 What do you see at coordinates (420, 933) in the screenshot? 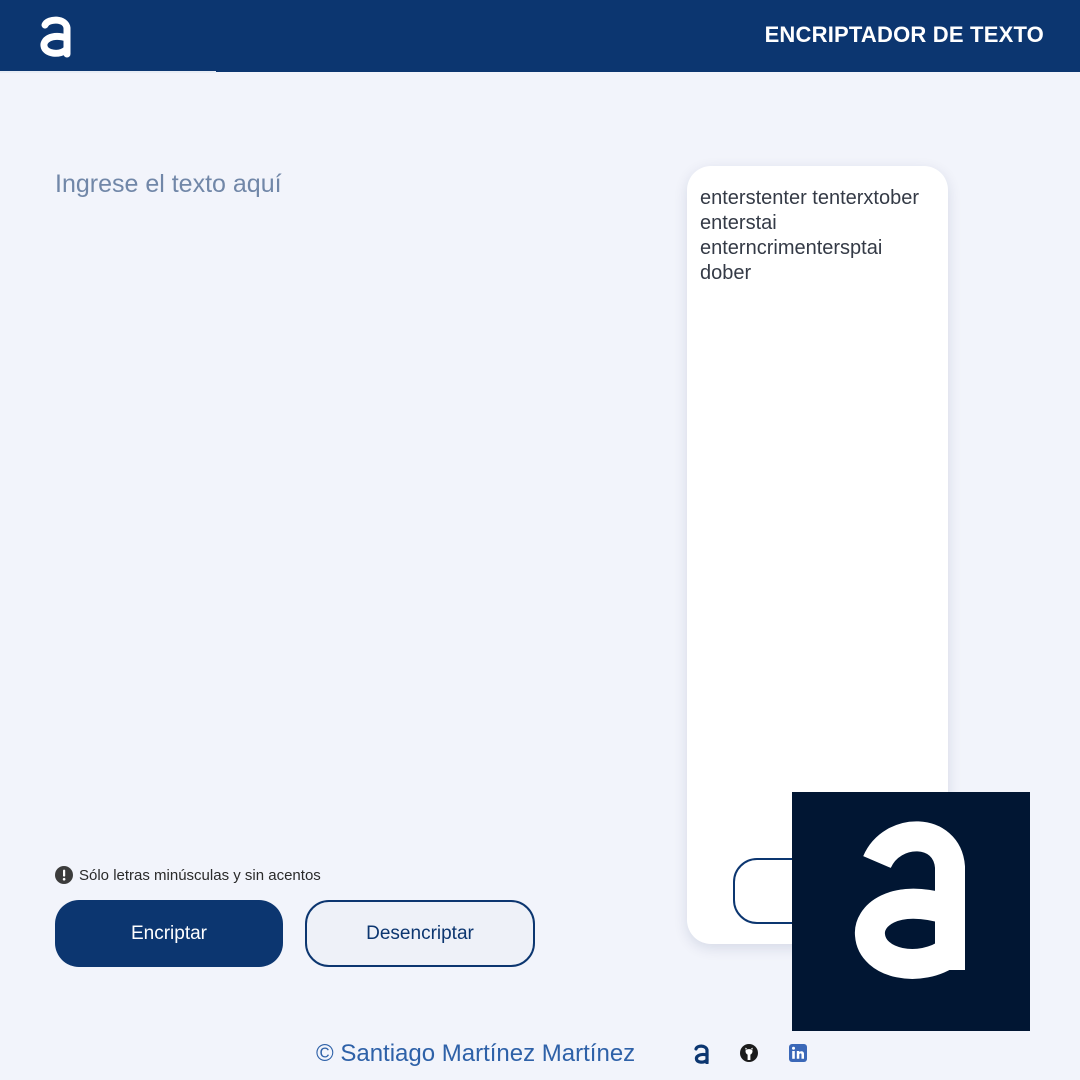
I see `decrypt-button: Desencriptar` at bounding box center [420, 933].